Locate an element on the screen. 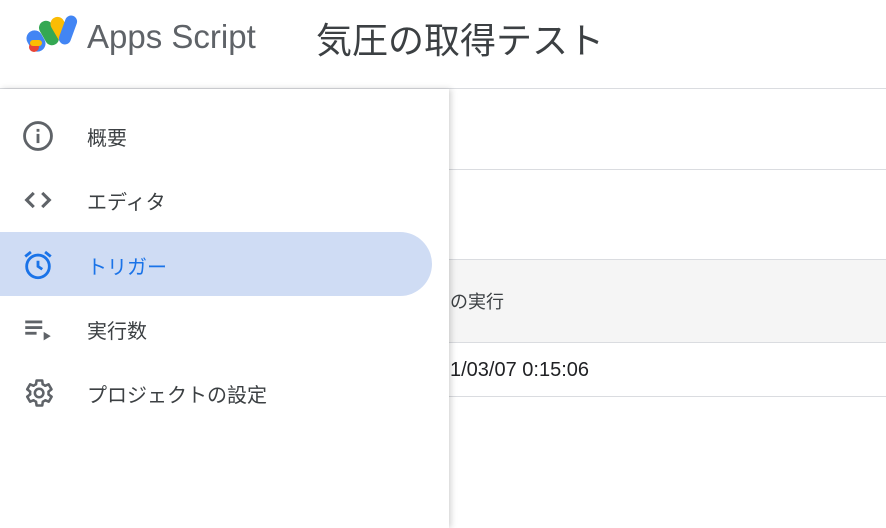  nav-label-project-settings: プロジェクトの設定 is located at coordinates (177, 395).